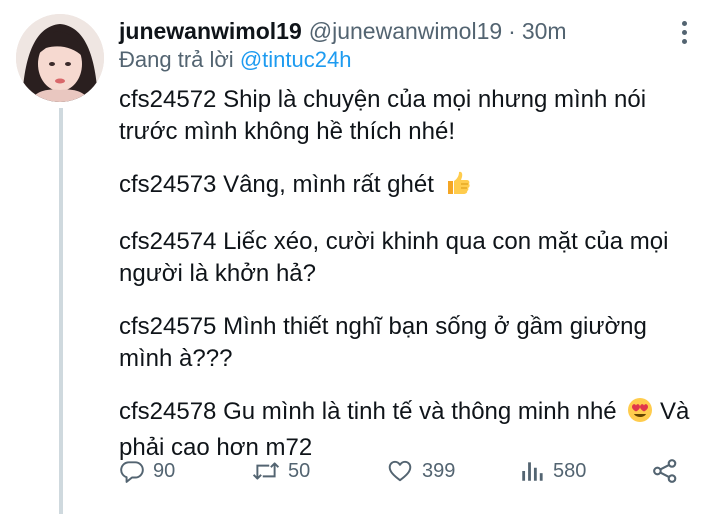 The image size is (718, 514). I want to click on replying-to-label: Đang trả lời, so click(176, 59).